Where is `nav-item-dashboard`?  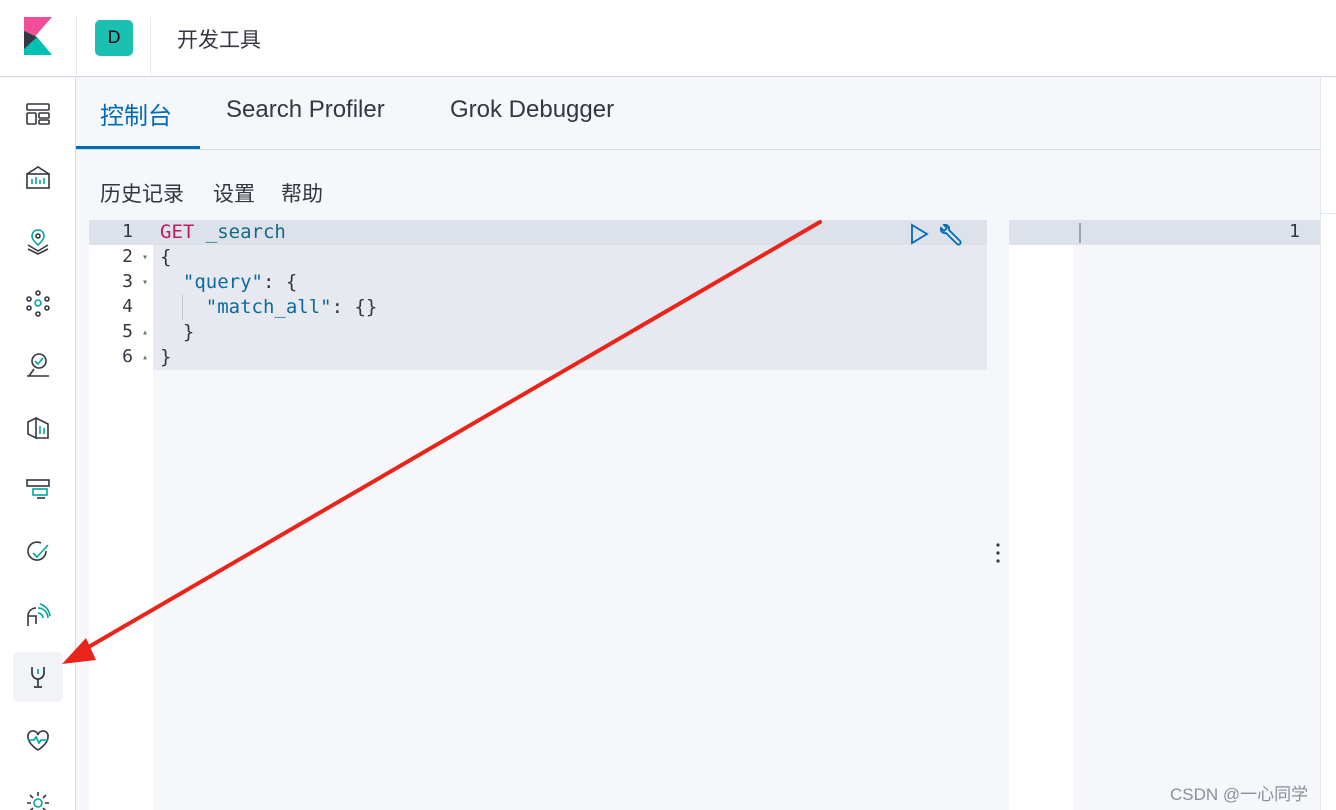
nav-item-dashboard is located at coordinates (38, 114).